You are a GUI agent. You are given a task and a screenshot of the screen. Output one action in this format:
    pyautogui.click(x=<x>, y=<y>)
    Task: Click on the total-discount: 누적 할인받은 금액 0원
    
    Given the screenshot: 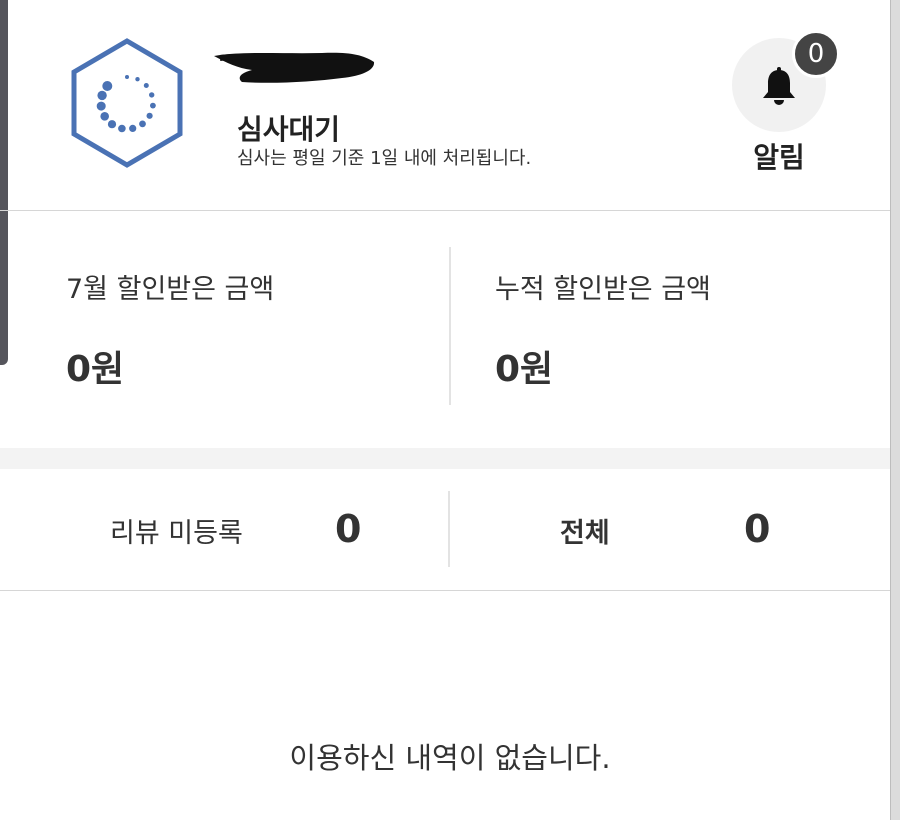 What is the action you would take?
    pyautogui.click(x=603, y=329)
    